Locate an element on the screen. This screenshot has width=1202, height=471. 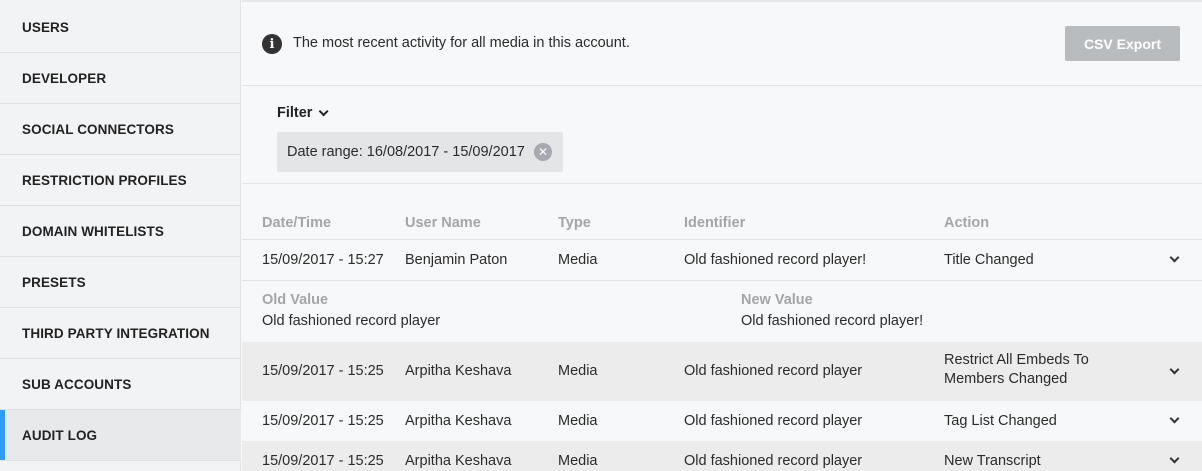
close-icon: ✕ is located at coordinates (543, 152).